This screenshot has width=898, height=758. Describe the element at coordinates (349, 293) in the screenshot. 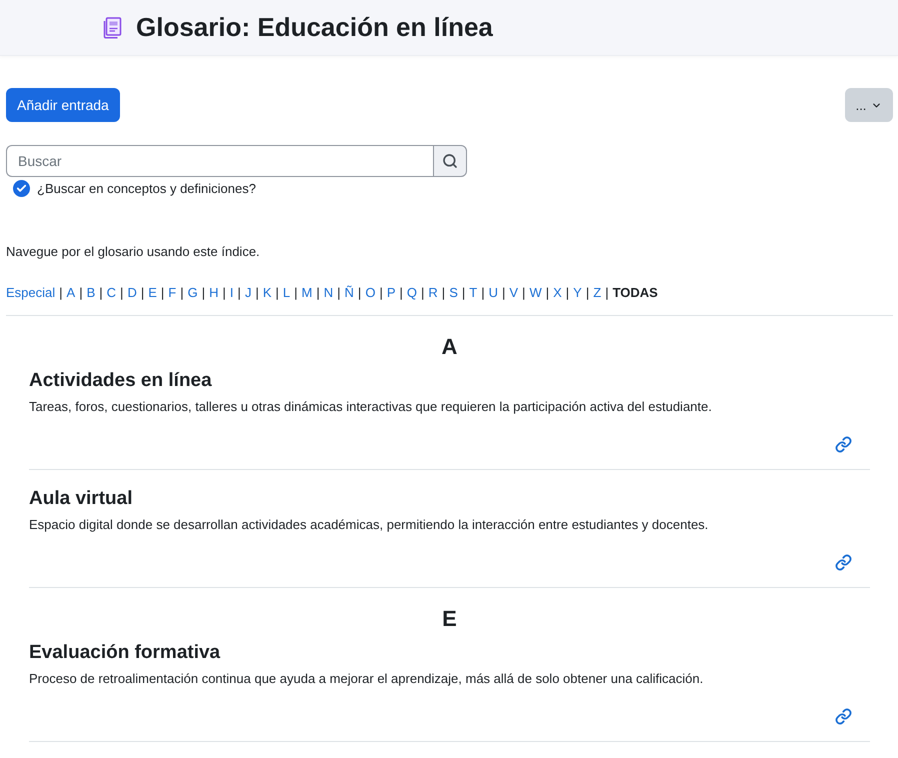

I see `index-letter-link: Ñ` at that location.